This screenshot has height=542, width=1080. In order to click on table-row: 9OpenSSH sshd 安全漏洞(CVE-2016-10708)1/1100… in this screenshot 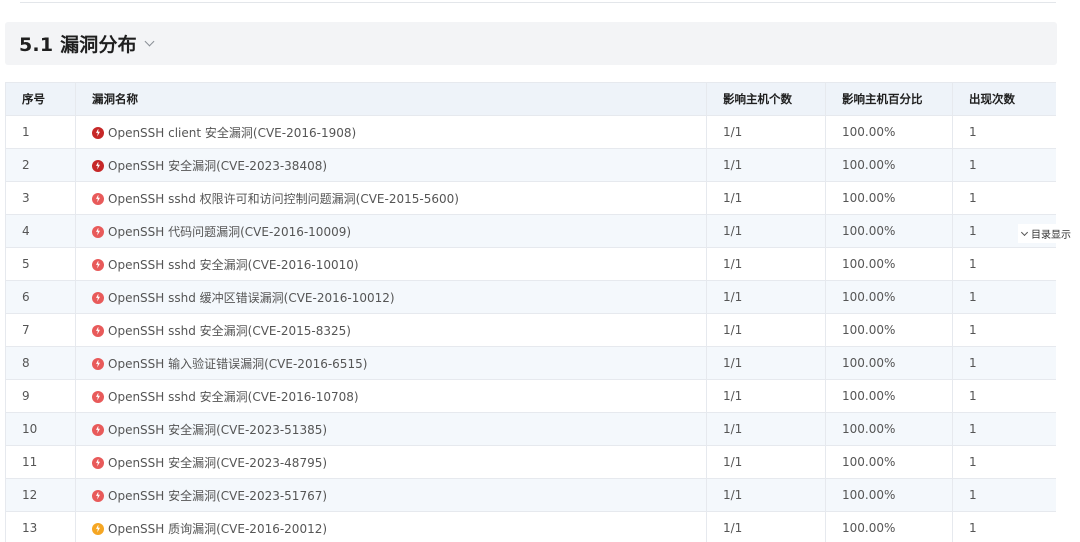, I will do `click(531, 396)`.